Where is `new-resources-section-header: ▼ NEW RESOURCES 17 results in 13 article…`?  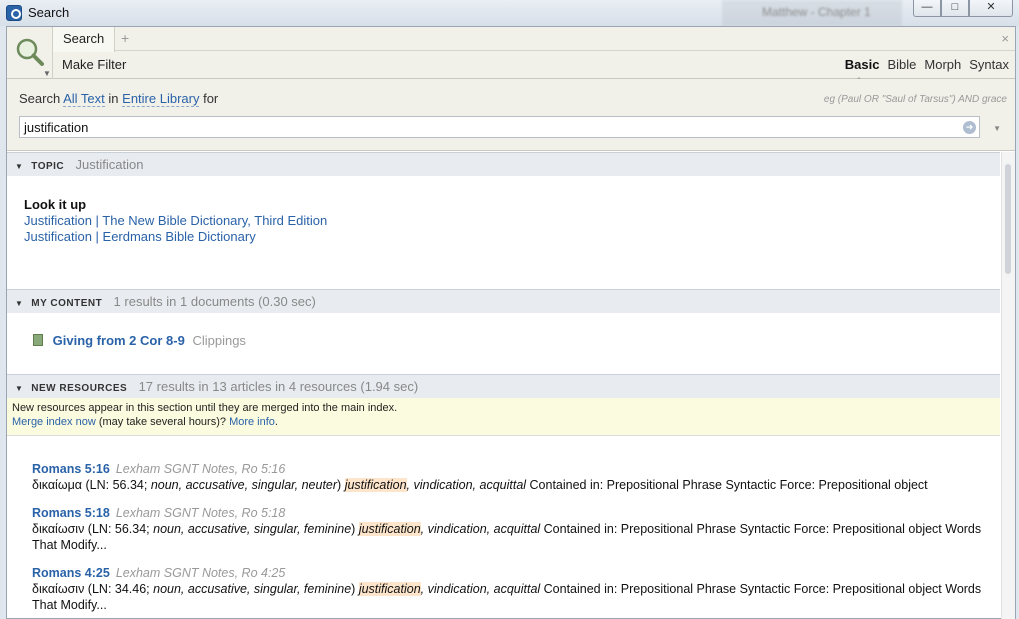 new-resources-section-header: ▼ NEW RESOURCES 17 results in 13 article… is located at coordinates (503, 386).